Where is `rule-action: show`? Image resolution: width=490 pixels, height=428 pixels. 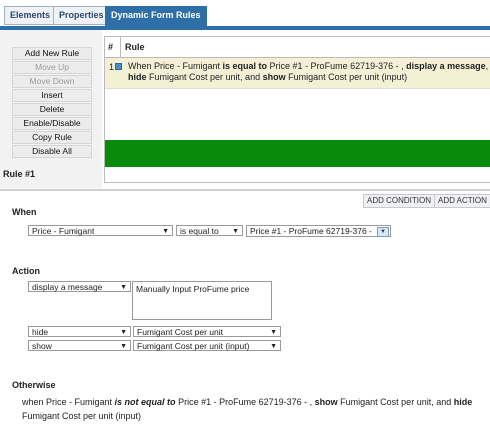
rule-action: show is located at coordinates (274, 77).